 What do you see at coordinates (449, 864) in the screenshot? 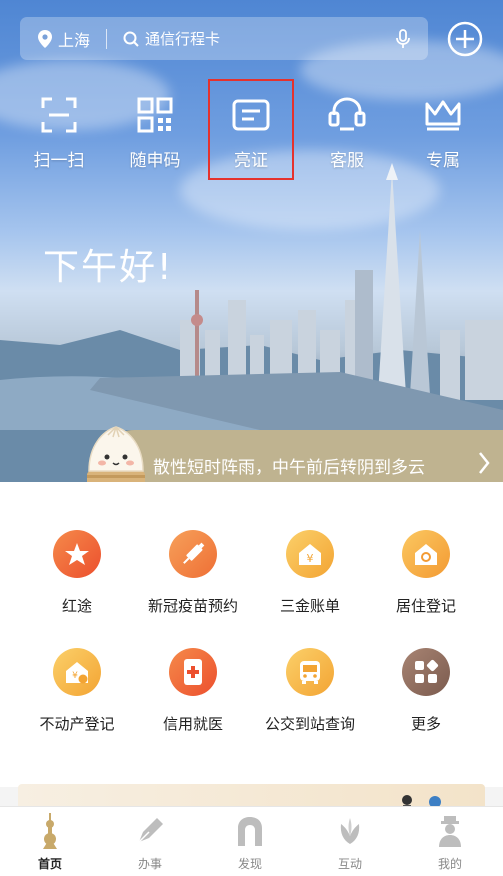
I see `tab-label: 我的` at bounding box center [449, 864].